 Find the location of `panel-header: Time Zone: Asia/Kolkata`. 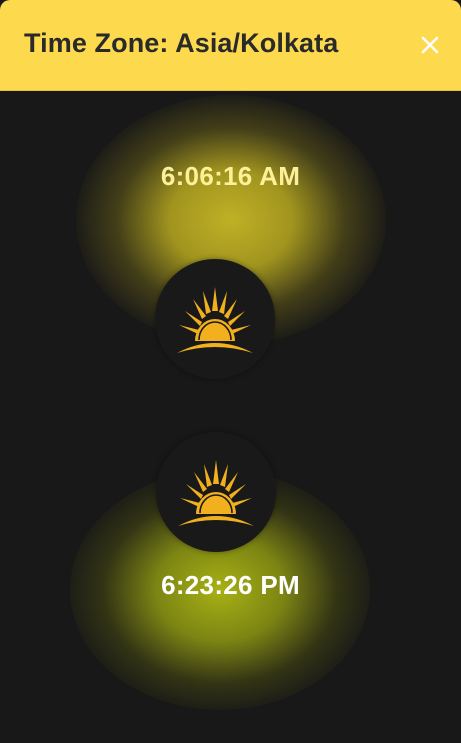

panel-header: Time Zone: Asia/Kolkata is located at coordinates (230, 45).